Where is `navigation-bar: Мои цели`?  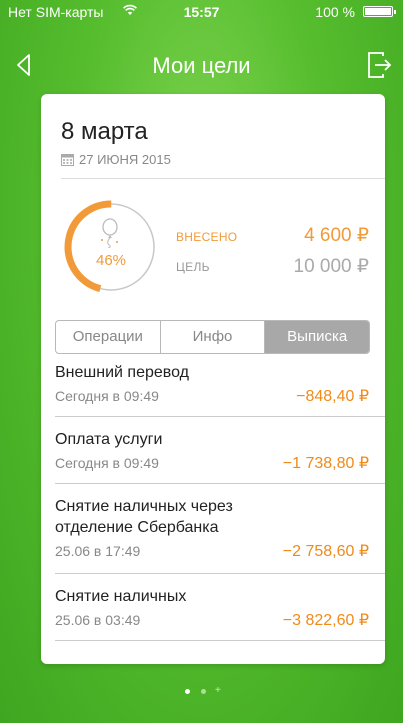
navigation-bar: Мои цели is located at coordinates (201, 65).